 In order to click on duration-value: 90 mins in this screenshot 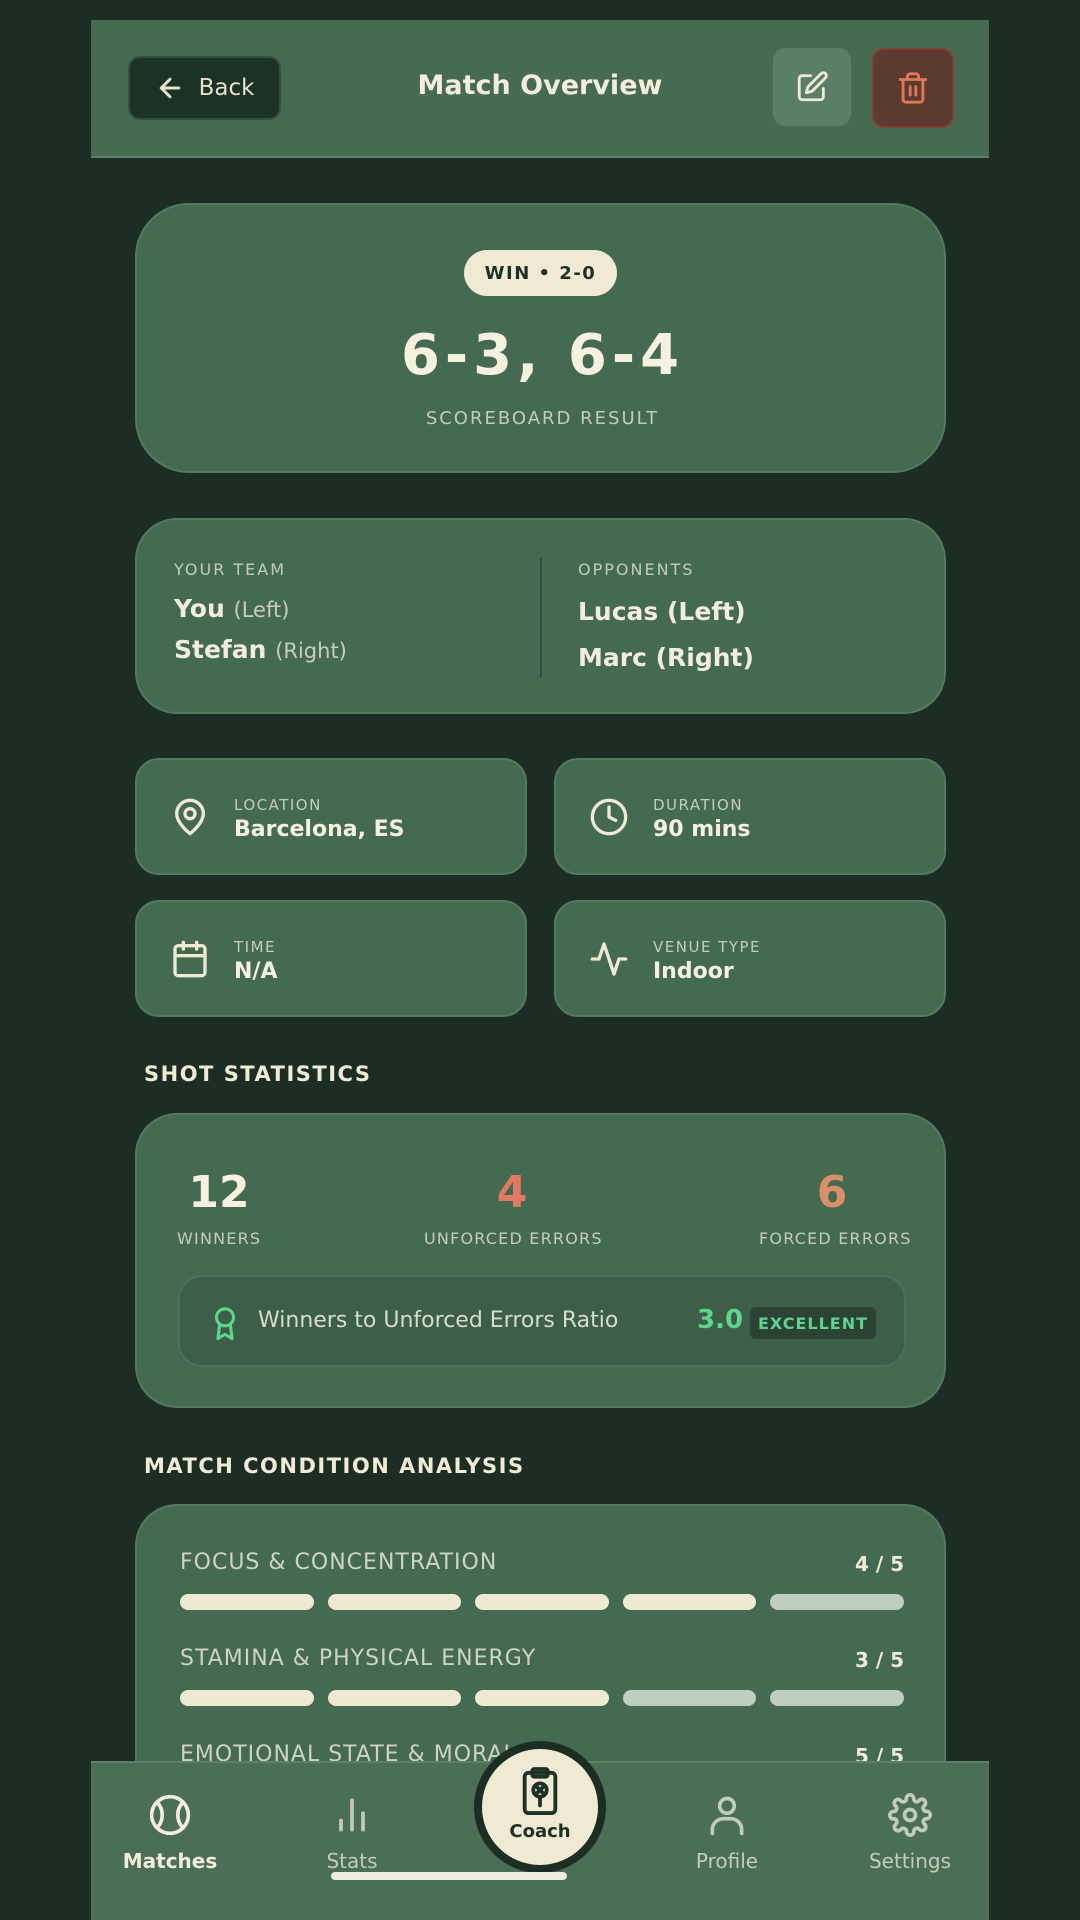, I will do `click(702, 829)`.